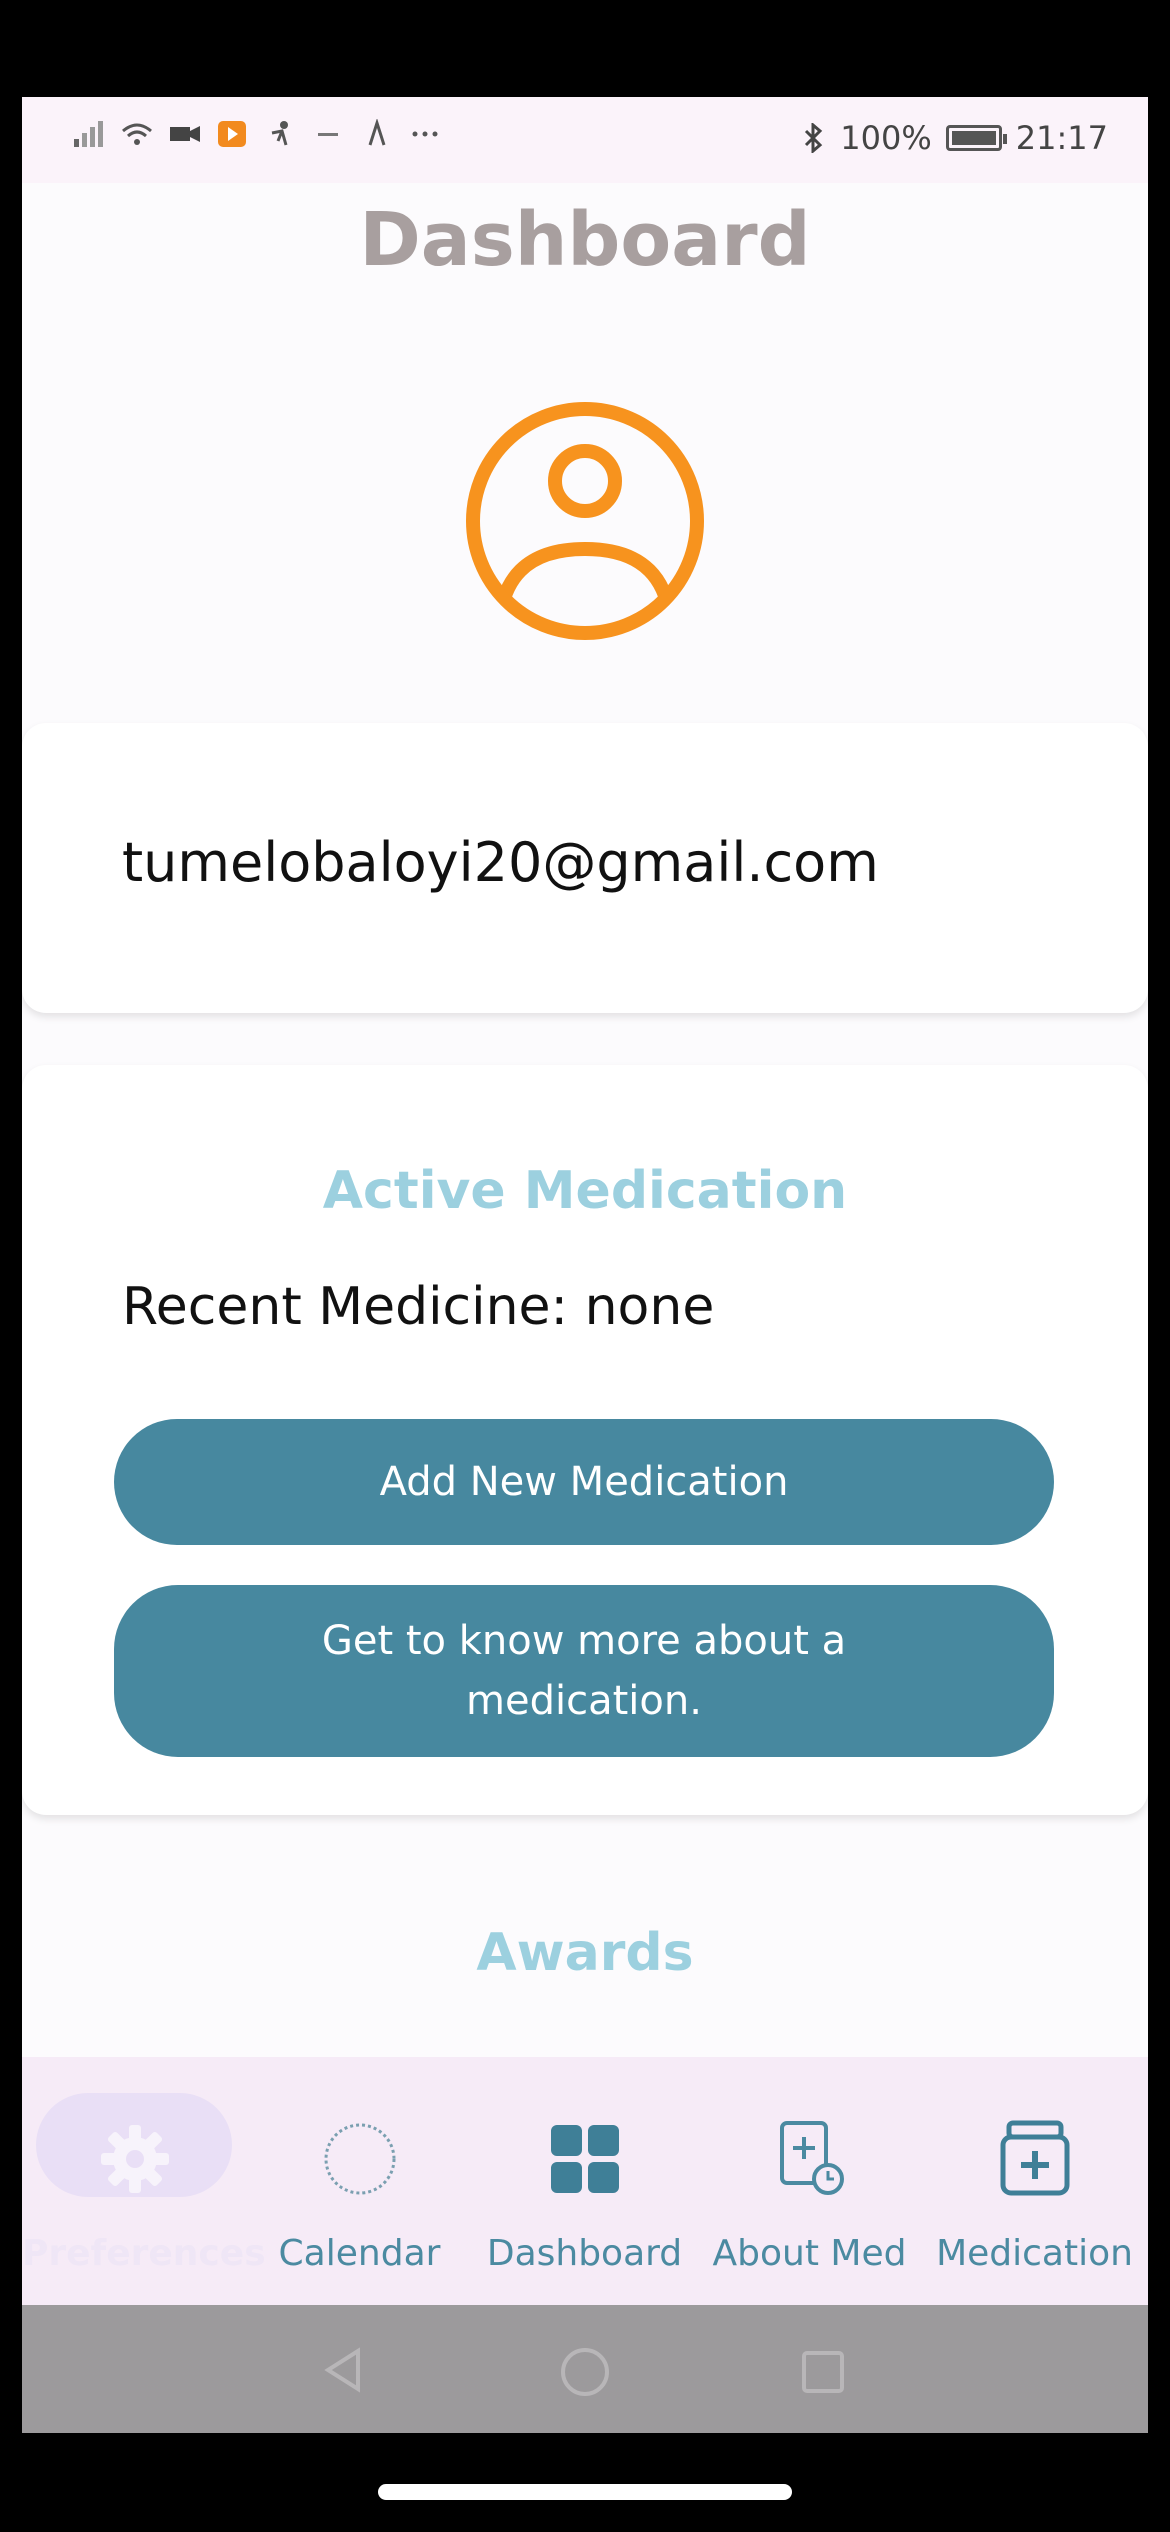 The width and height of the screenshot is (1170, 2532). Describe the element at coordinates (585, 240) in the screenshot. I see `page-title: Dashboard` at that location.